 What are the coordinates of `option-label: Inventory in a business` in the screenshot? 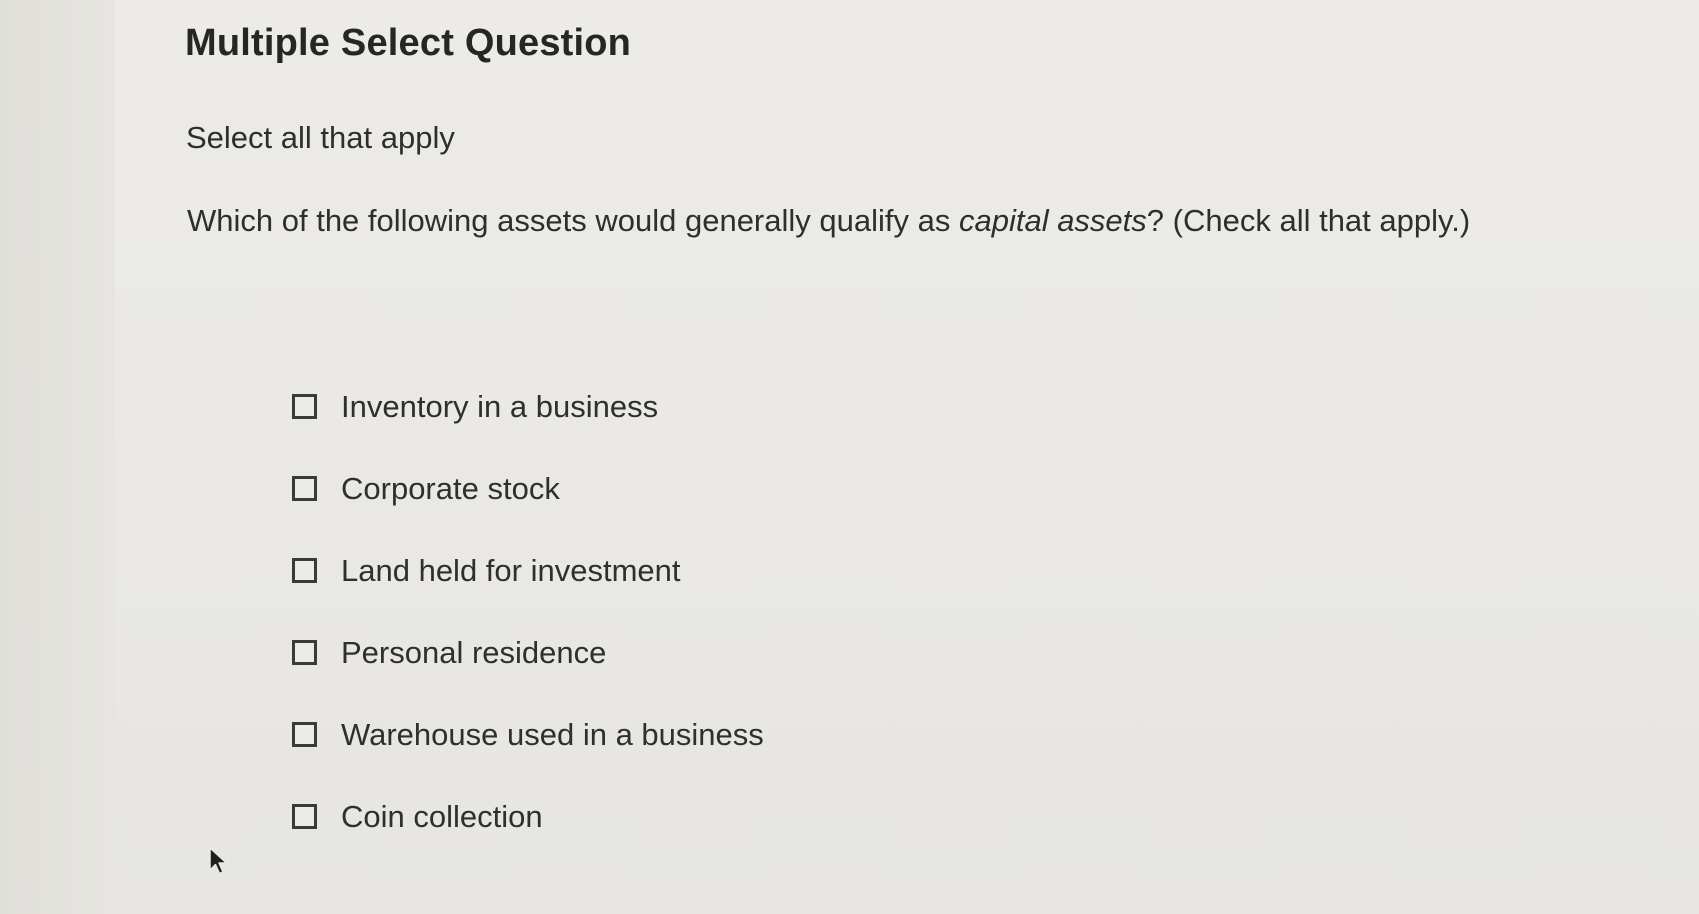 It's located at (499, 406).